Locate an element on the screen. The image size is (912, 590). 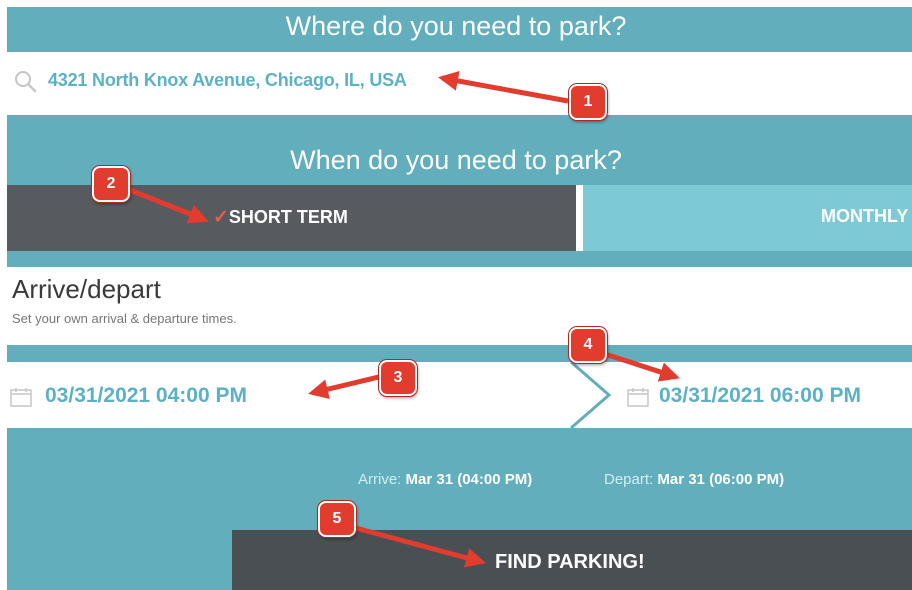
annotation-badge-4: 4 is located at coordinates (588, 345).